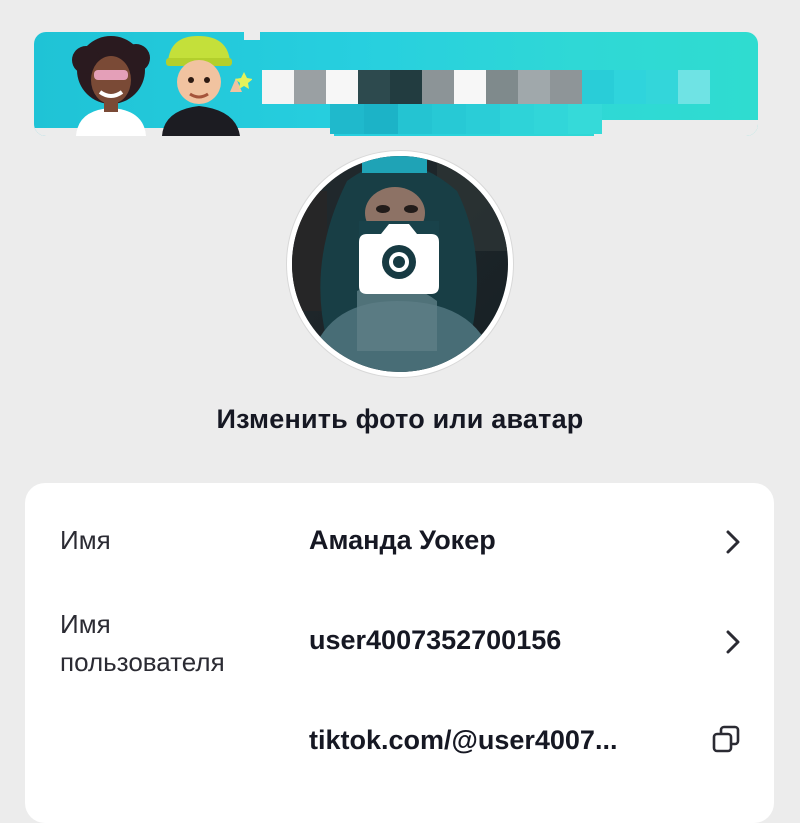 The height and width of the screenshot is (823, 800). Describe the element at coordinates (111, 86) in the screenshot. I see `avatar-character-girl-image` at that location.